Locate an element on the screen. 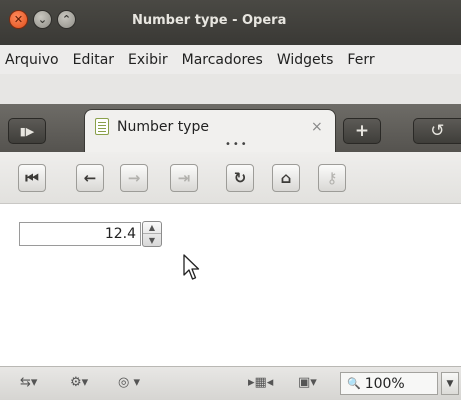 Image resolution: width=461 pixels, height=400 pixels. spin-up-button: ▲ is located at coordinates (152, 228).